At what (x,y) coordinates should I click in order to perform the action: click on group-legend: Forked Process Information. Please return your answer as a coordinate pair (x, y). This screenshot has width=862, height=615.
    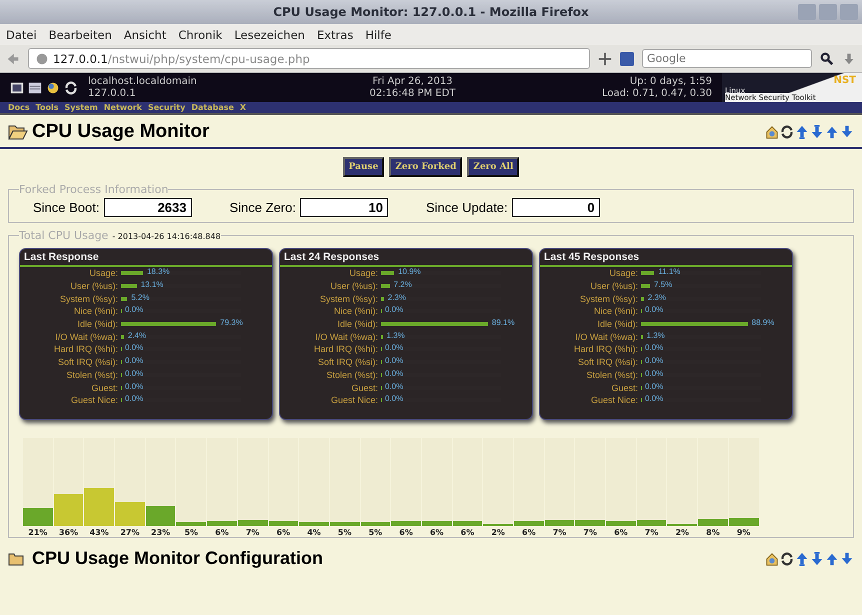
    Looking at the image, I should click on (93, 189).